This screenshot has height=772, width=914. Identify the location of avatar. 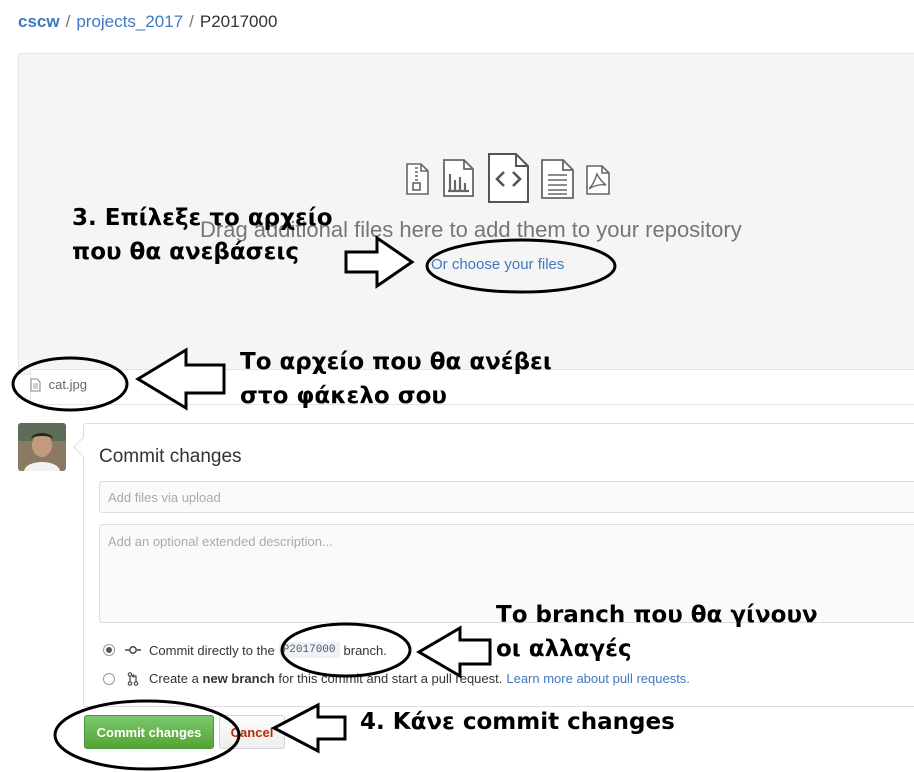
(42, 447).